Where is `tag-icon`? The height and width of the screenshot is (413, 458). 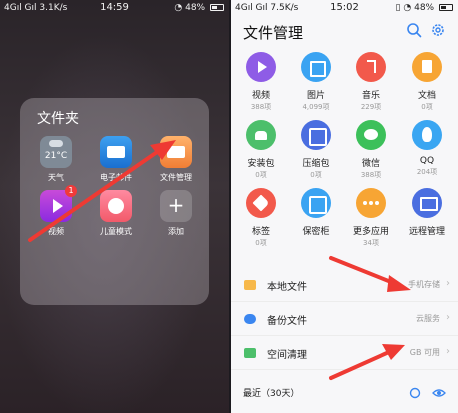
tag-icon is located at coordinates (261, 203).